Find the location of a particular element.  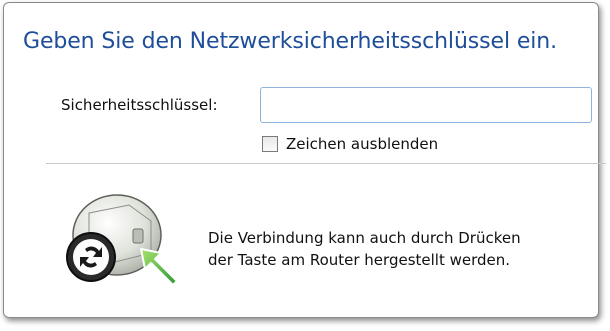

green-arrow-icon is located at coordinates (159, 267).